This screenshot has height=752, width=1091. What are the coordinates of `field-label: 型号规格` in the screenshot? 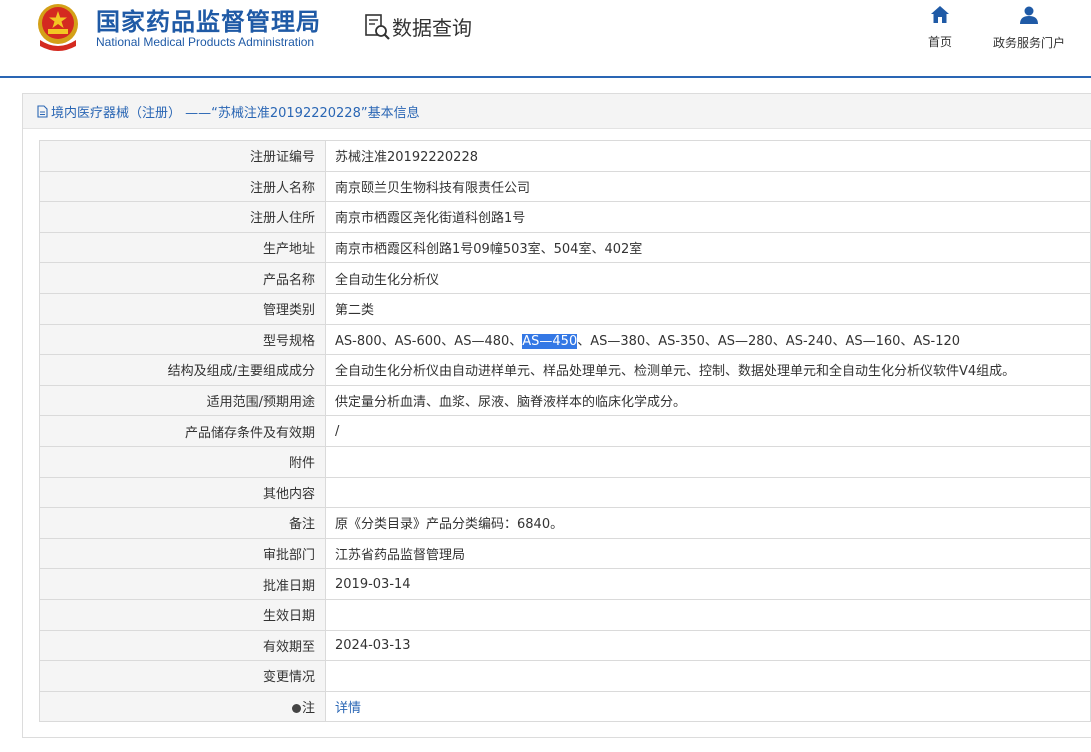 It's located at (182, 339).